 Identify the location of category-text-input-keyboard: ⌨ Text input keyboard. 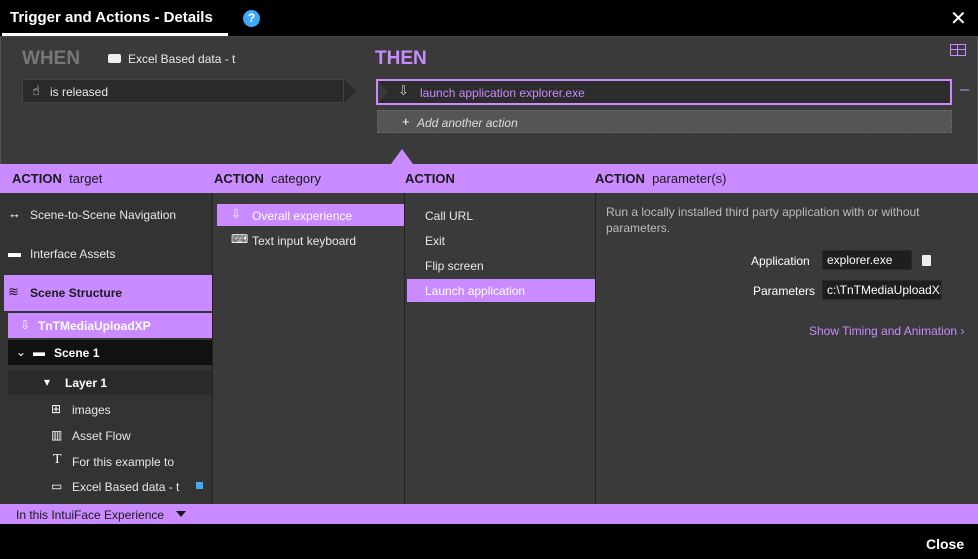
(311, 240).